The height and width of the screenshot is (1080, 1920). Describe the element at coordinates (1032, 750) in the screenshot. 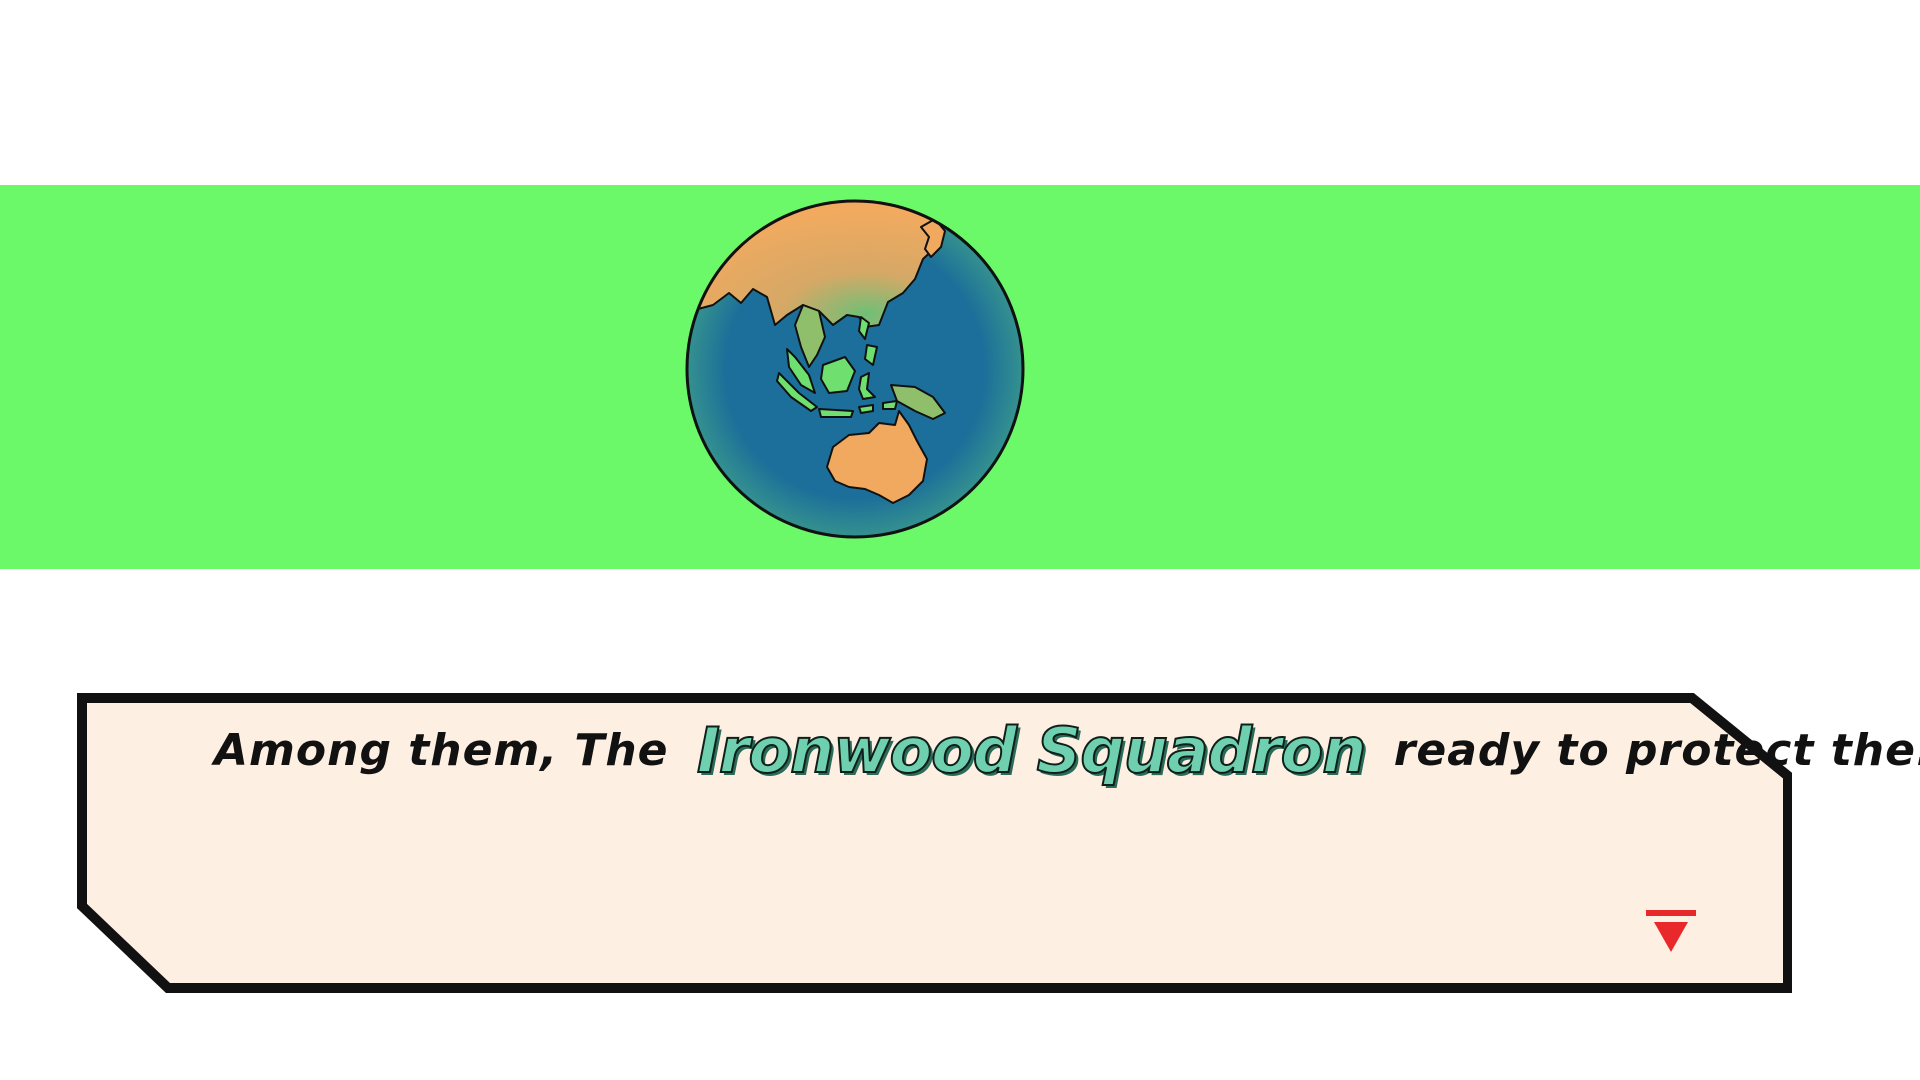

I see `dialogue-highlight-name: Ironwood Squadron` at that location.